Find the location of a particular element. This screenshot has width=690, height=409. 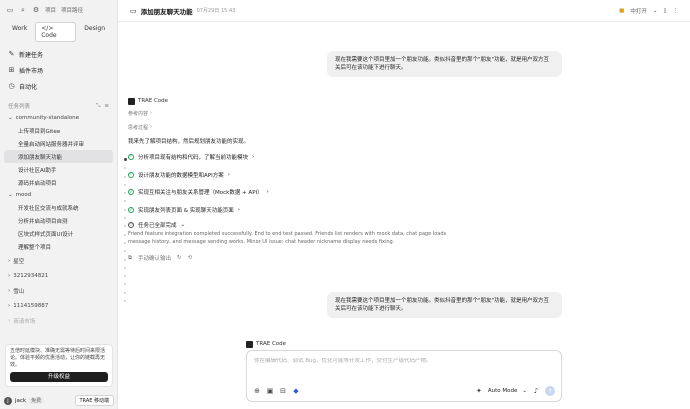

mic-icon: ♪ is located at coordinates (536, 391).